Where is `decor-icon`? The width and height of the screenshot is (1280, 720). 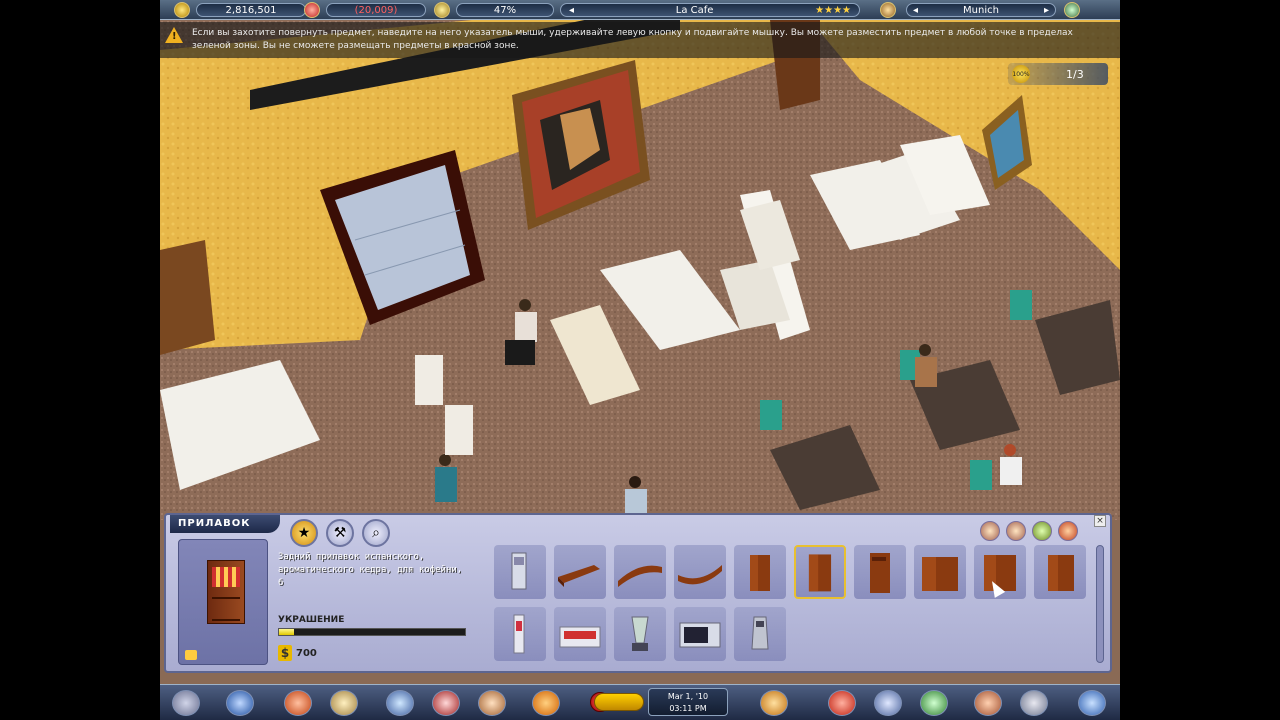 decor-icon is located at coordinates (888, 703).